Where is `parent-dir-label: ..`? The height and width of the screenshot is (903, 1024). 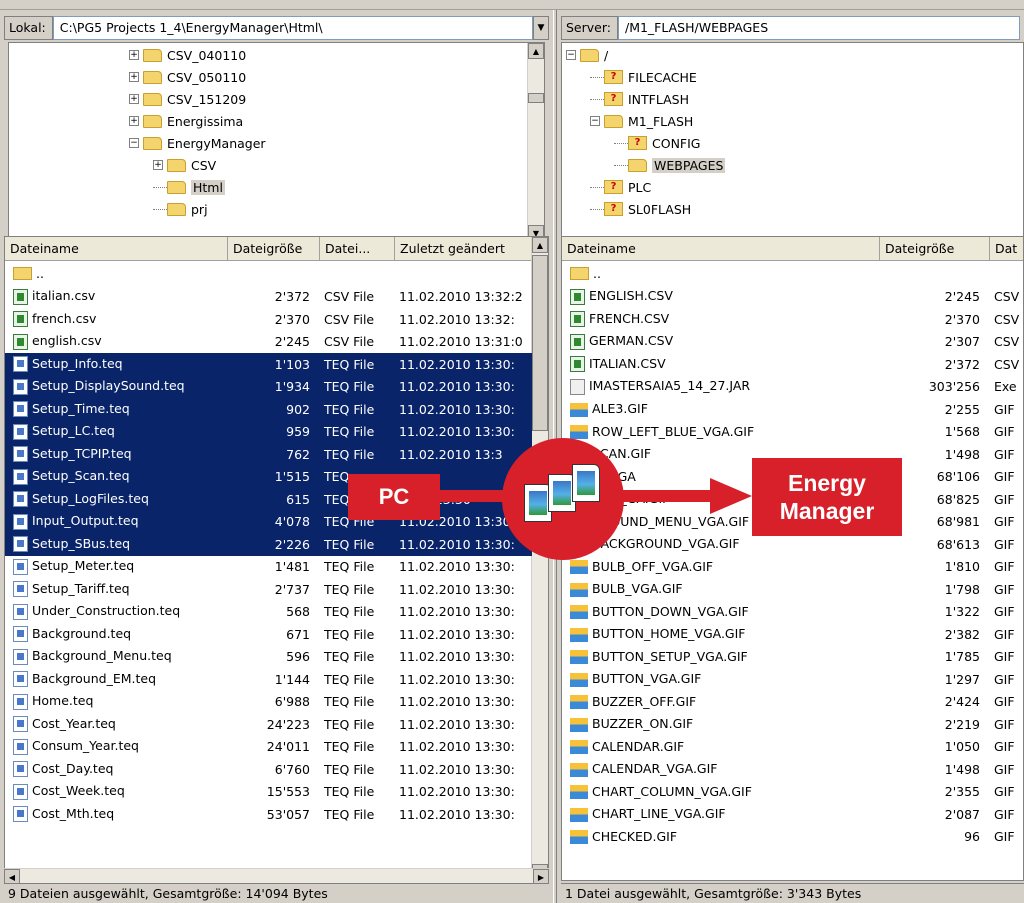
parent-dir-label: .. is located at coordinates (597, 273).